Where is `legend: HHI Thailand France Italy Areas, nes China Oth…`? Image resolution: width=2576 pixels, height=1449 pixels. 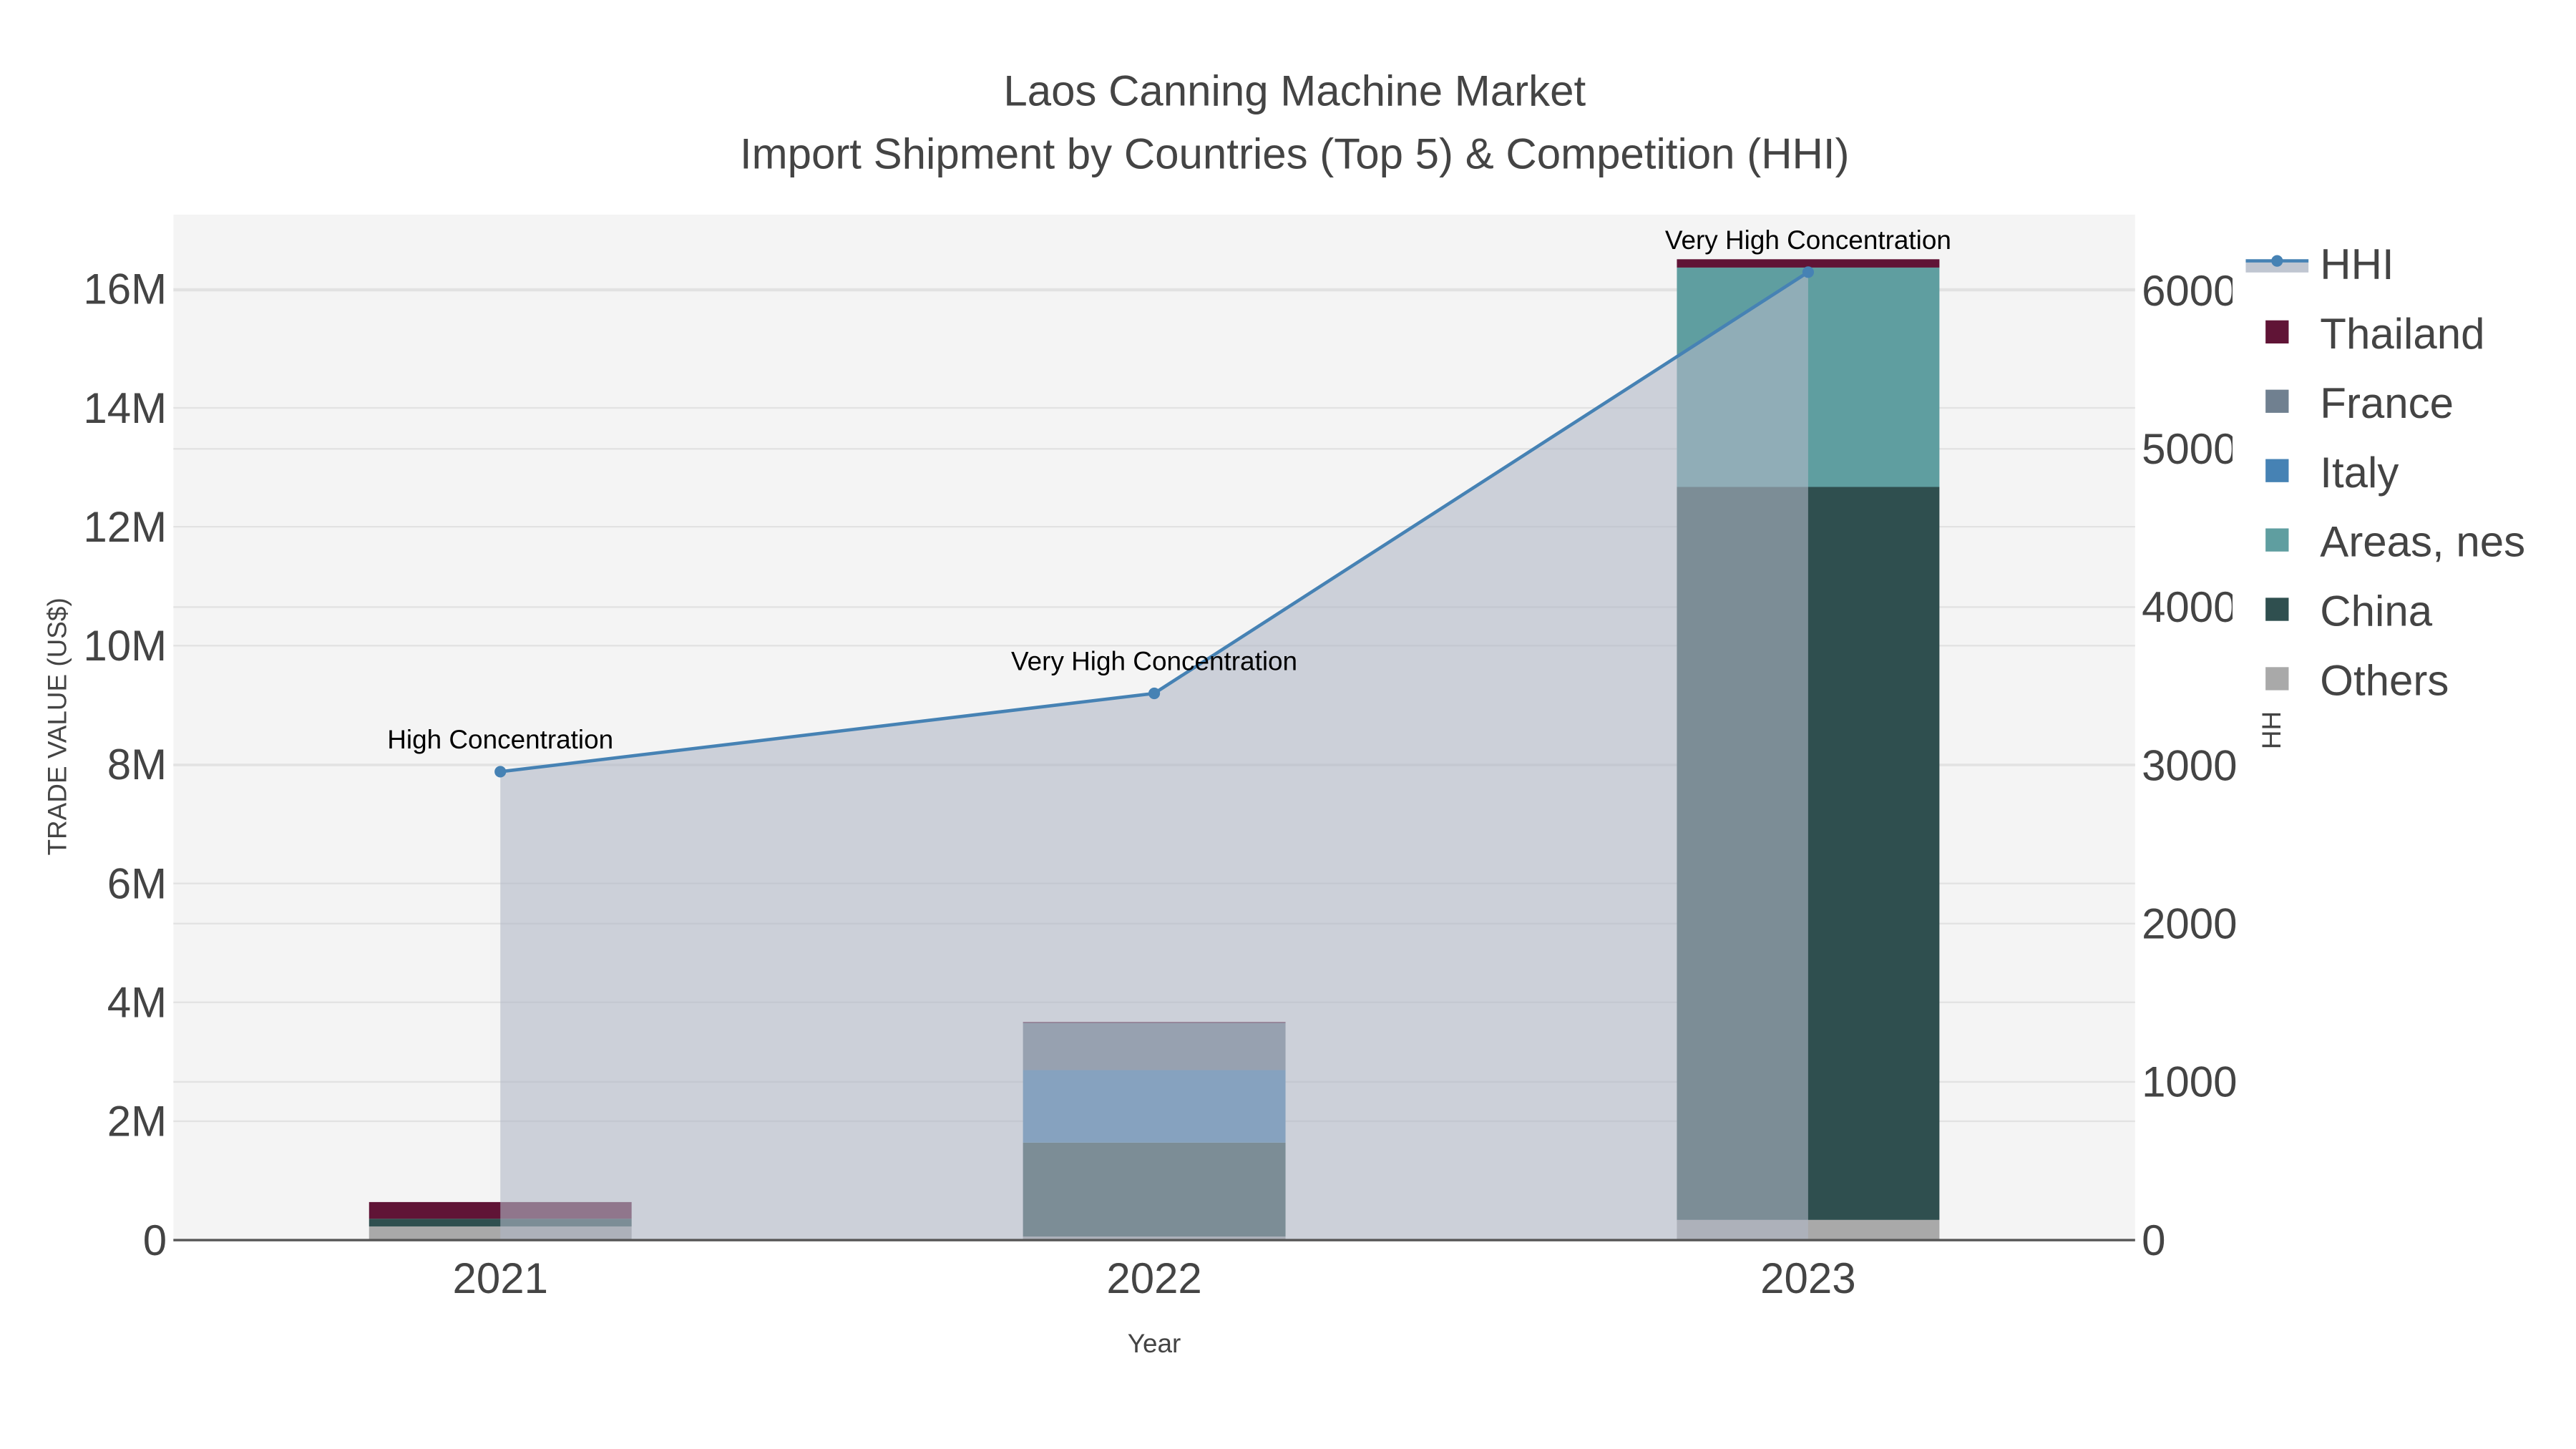
legend: HHI Thailand France Italy Areas, nes China Oth… is located at coordinates (2404, 471).